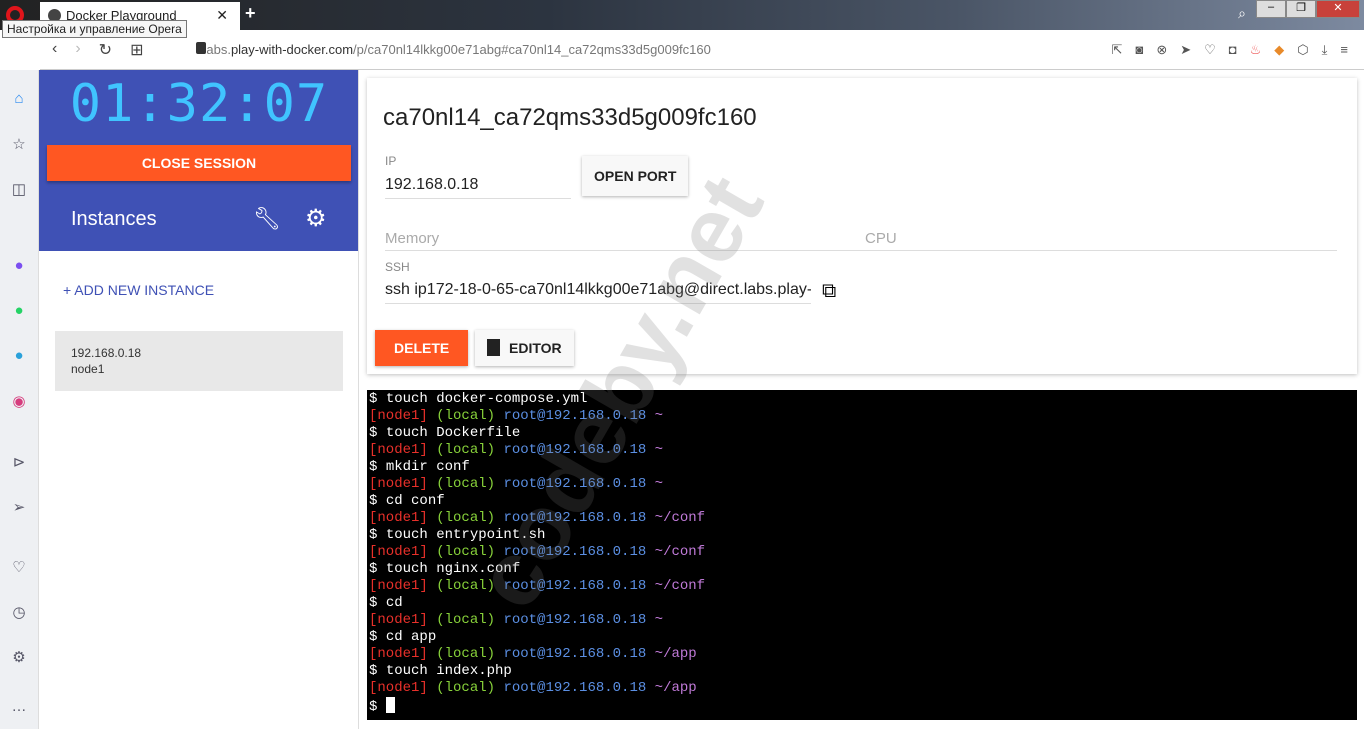 This screenshot has height=729, width=1364. I want to click on wrench-icon: 🔧︎, so click(267, 219).